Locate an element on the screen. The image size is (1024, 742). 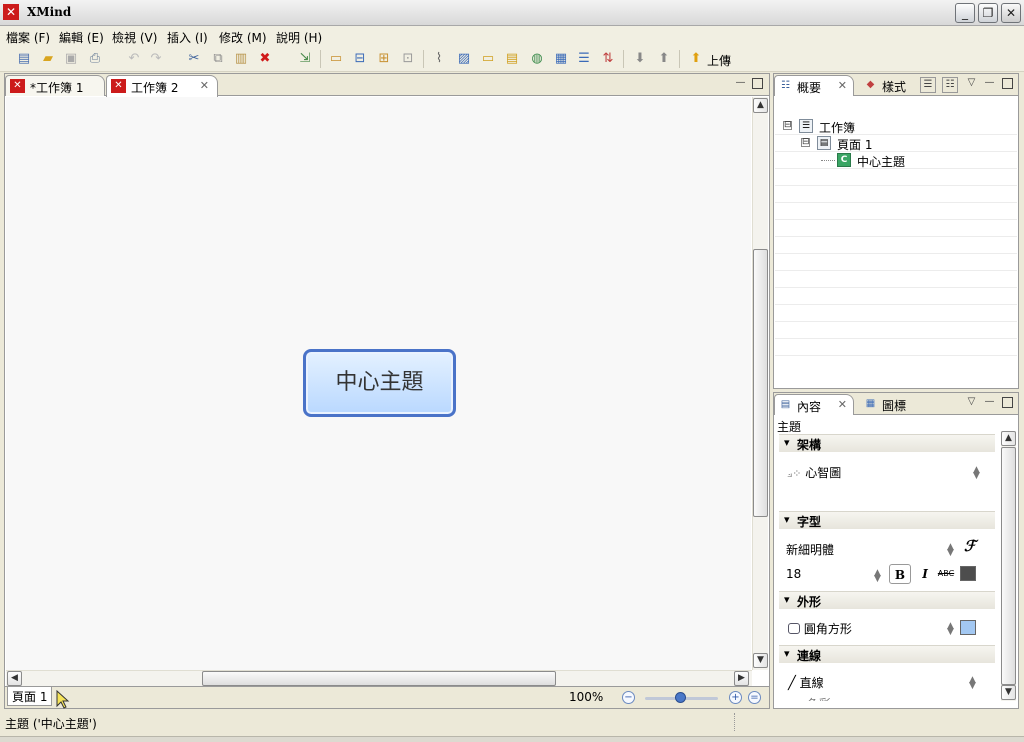
tree-item-central-topic: C 中心主題 is located at coordinates (881, 160).